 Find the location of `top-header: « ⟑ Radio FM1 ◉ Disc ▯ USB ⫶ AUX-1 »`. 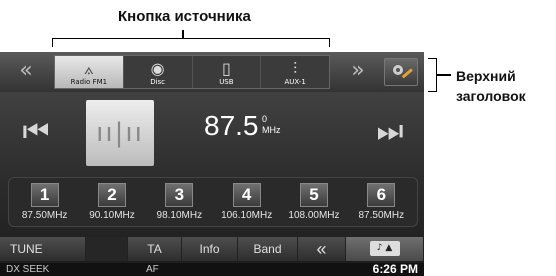

top-header: « ⟑ Radio FM1 ◉ Disc ▯ USB ⫶ AUX-1 » is located at coordinates (212, 72).